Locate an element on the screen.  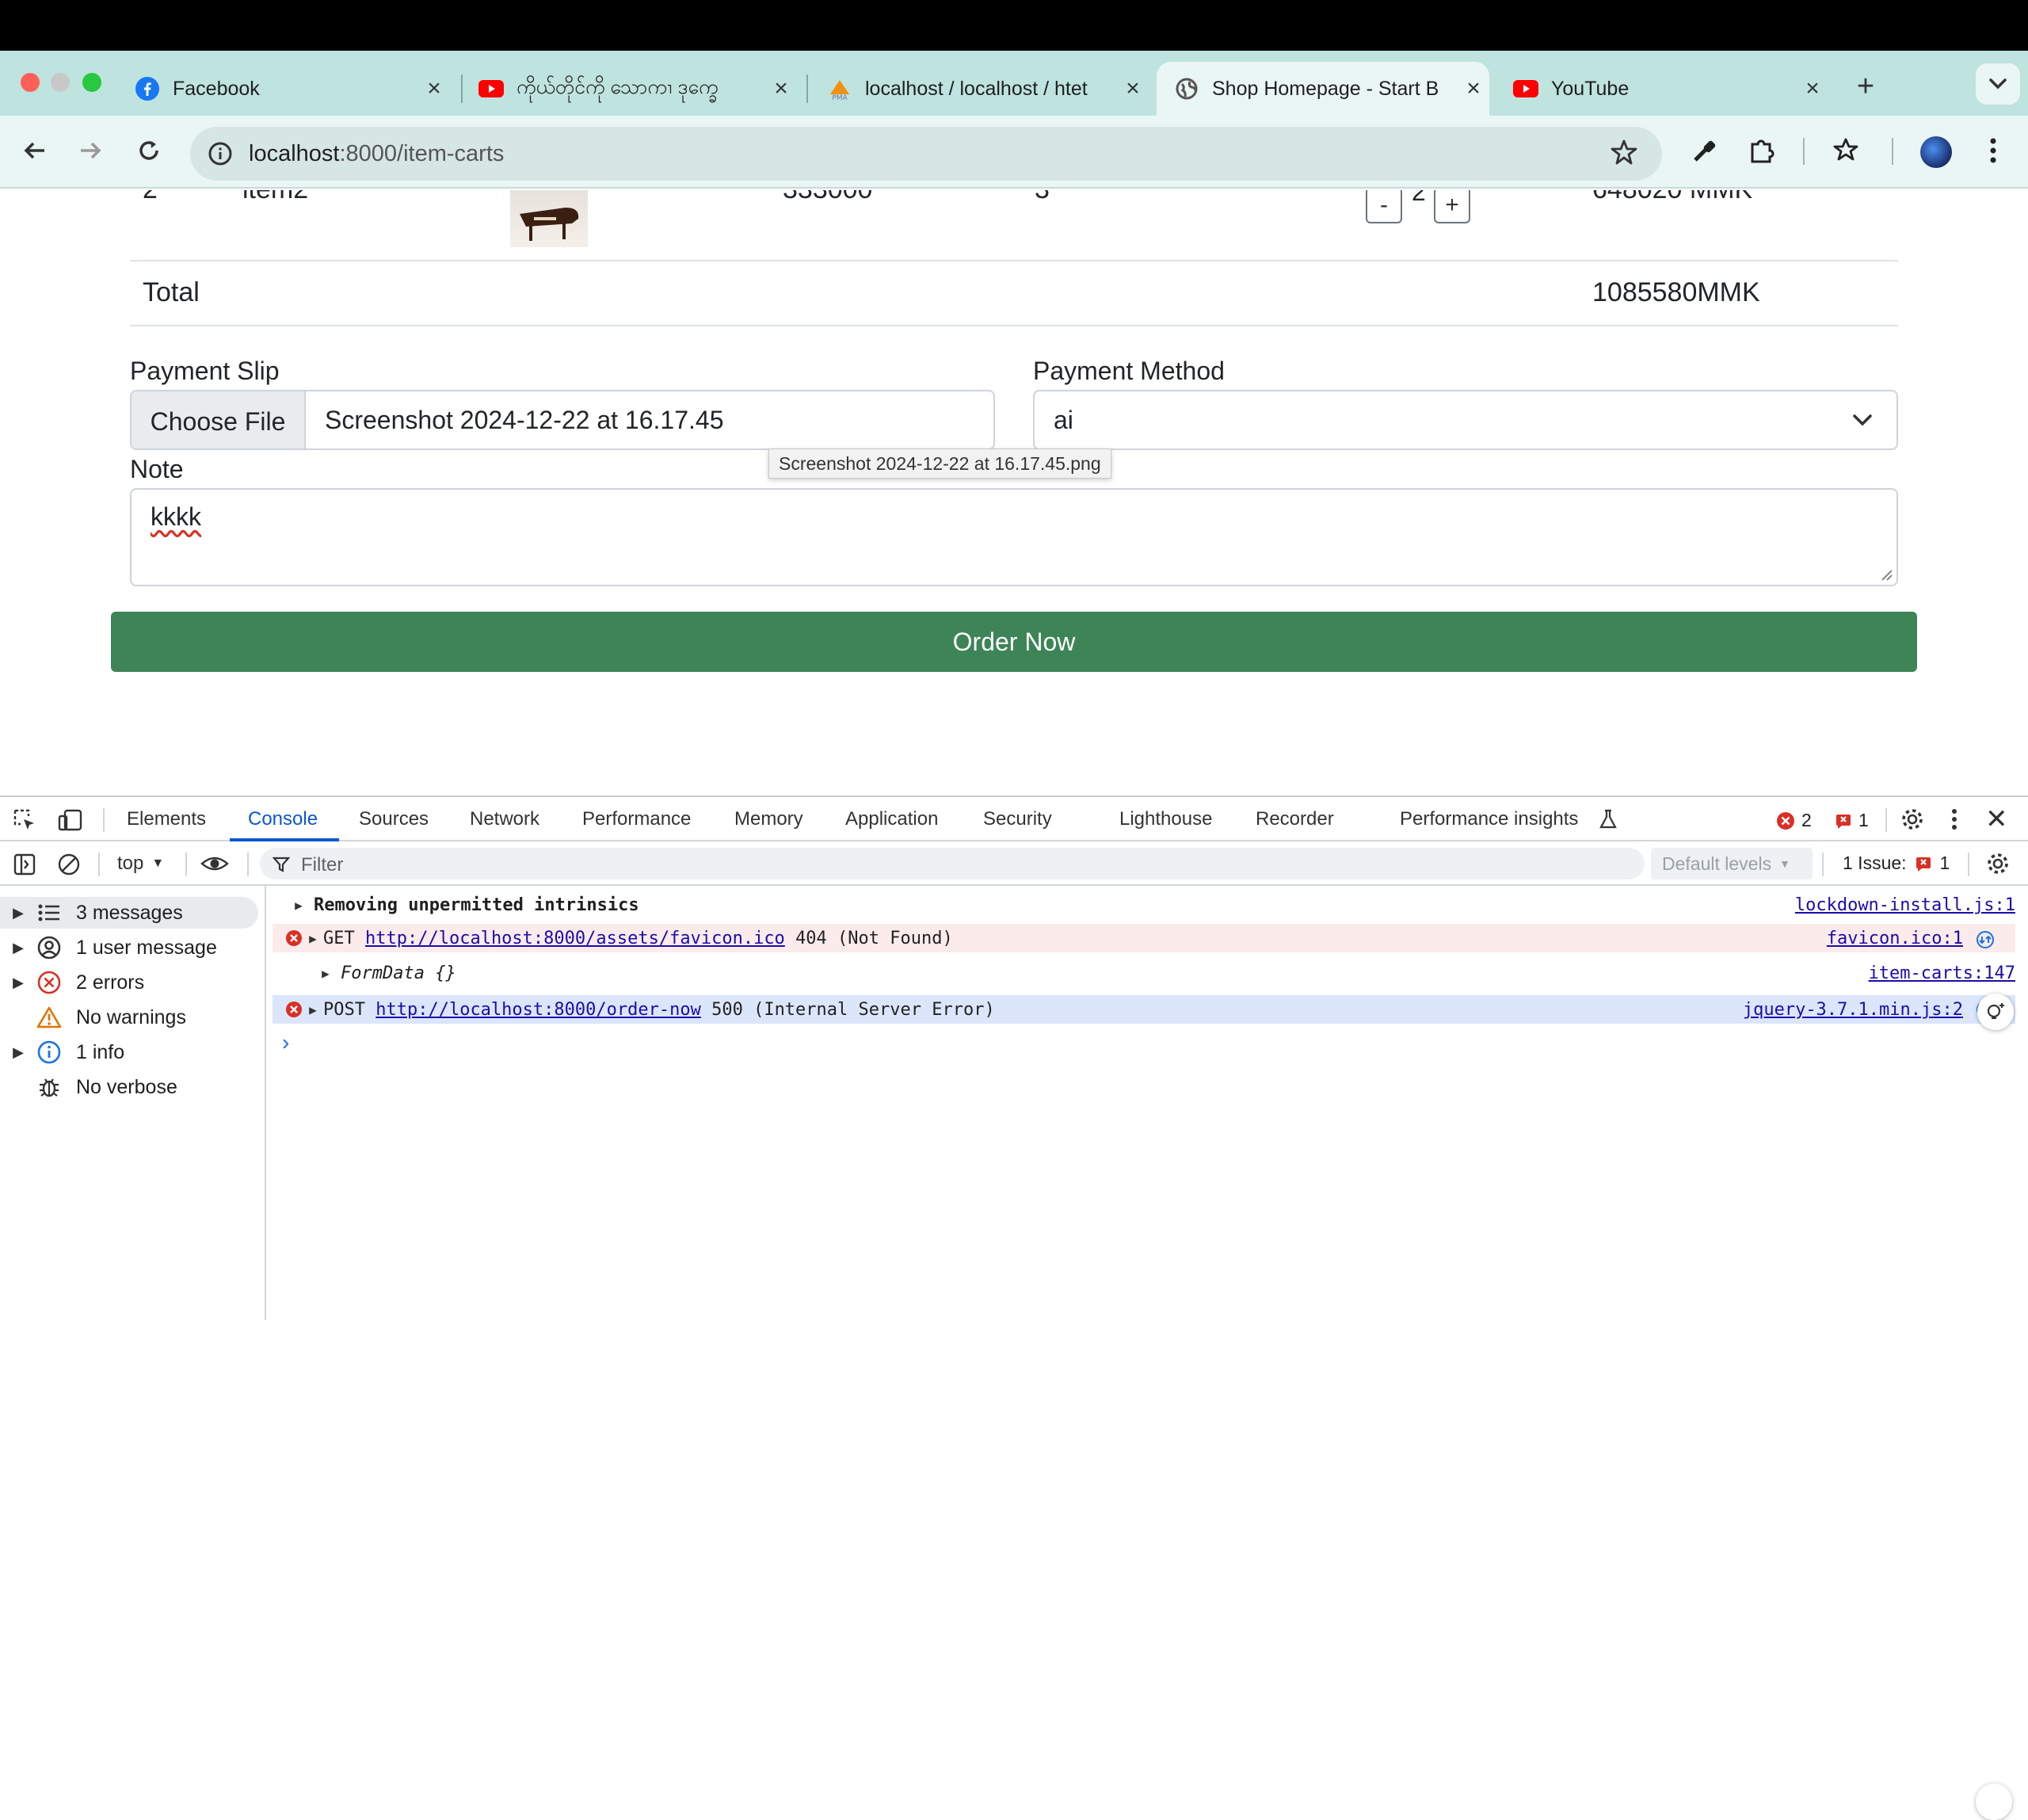
tab-elements: Elements is located at coordinates (167, 819).